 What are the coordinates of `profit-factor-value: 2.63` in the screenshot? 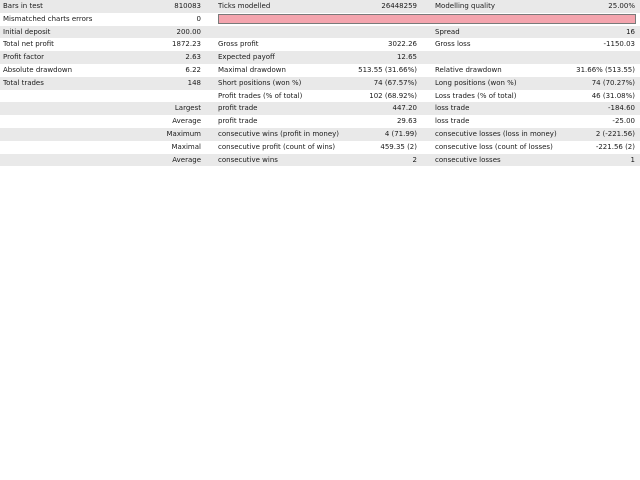 It's located at (193, 57).